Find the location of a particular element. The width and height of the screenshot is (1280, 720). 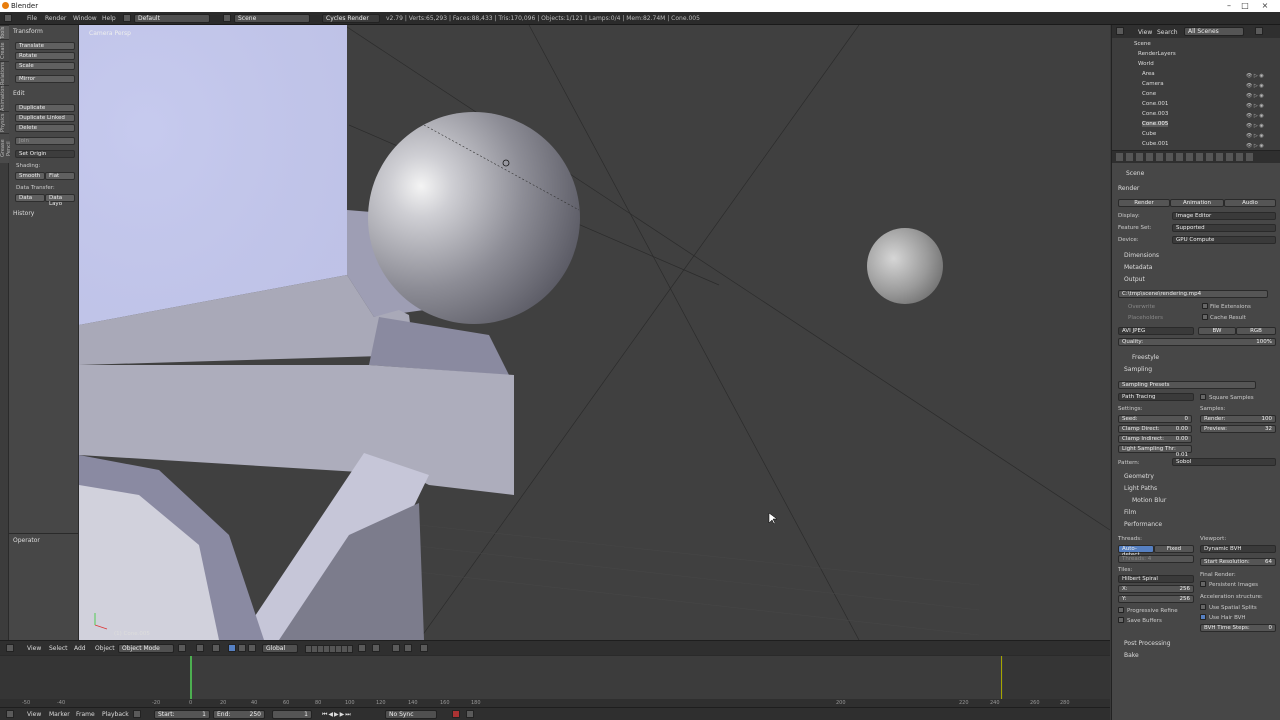

shade-flat-button: Flat is located at coordinates (60, 176).